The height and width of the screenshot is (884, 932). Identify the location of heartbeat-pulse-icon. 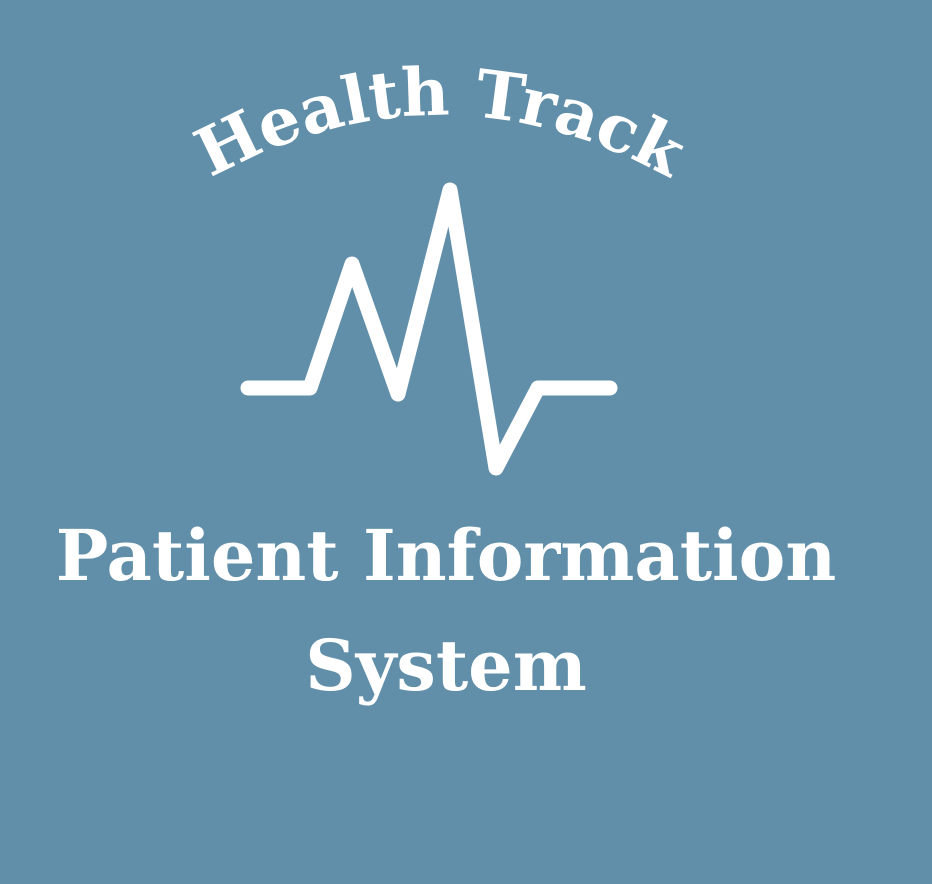
(429, 329).